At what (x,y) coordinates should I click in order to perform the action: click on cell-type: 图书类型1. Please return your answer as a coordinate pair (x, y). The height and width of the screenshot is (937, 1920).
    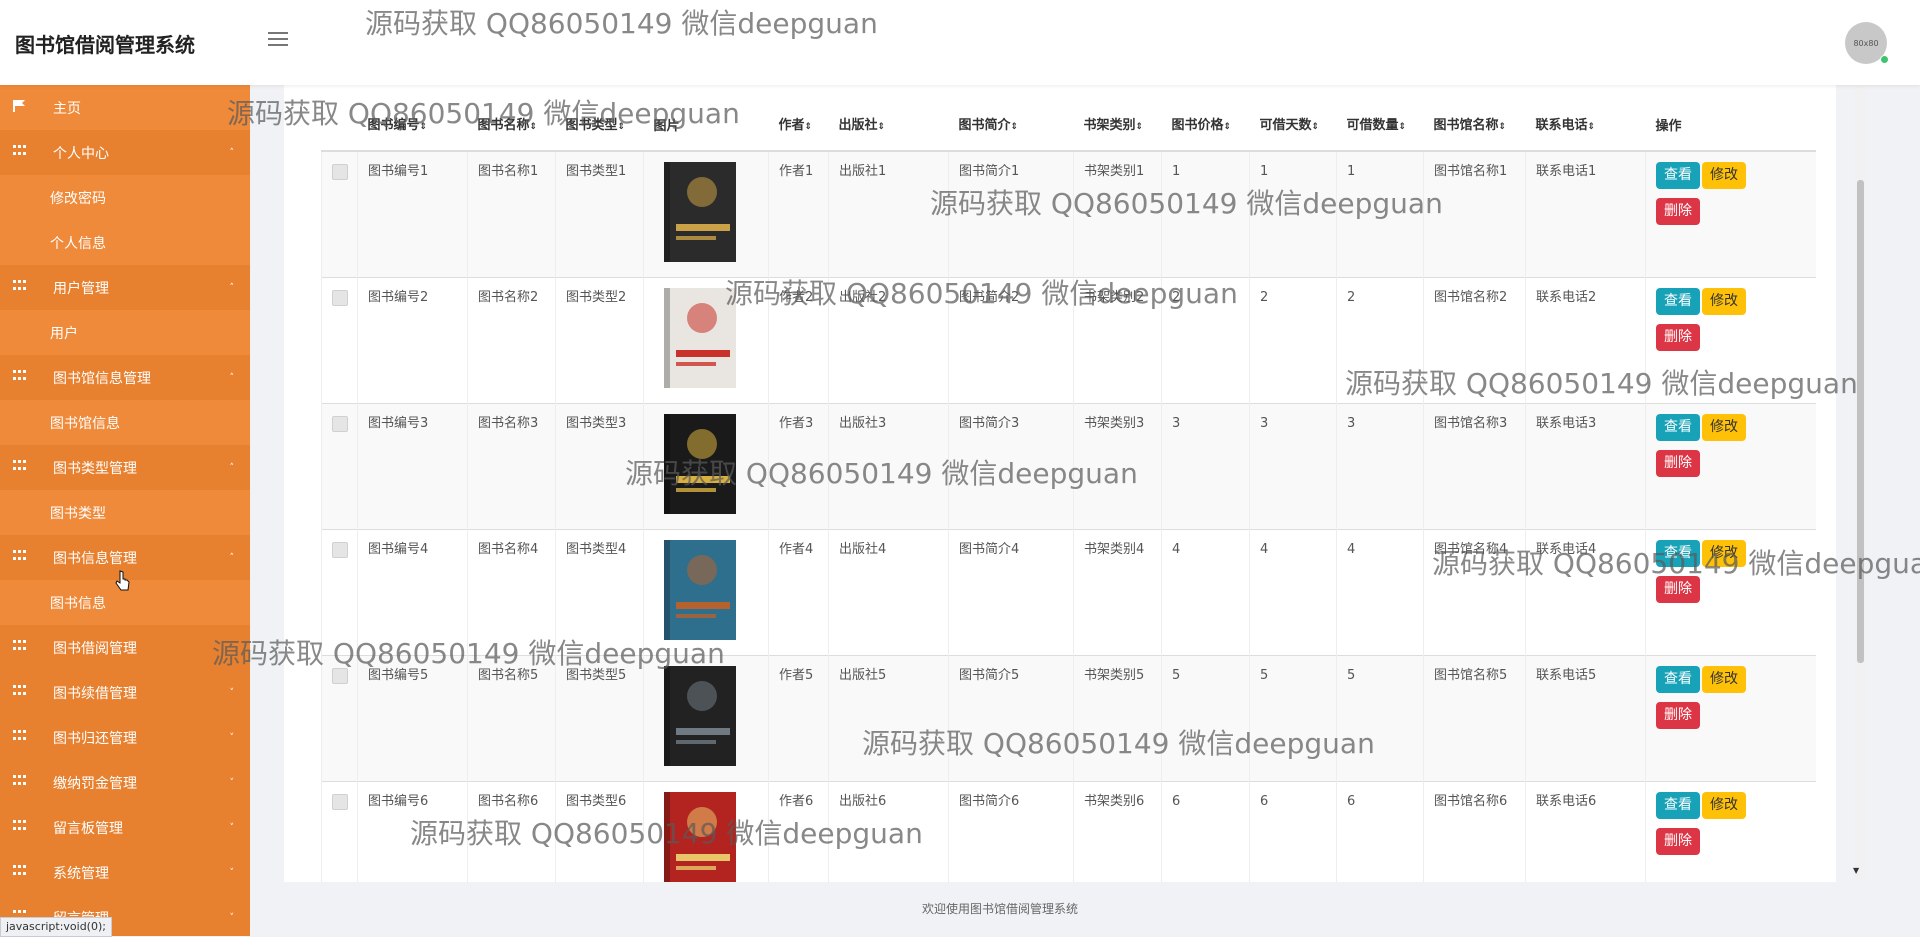
    Looking at the image, I should click on (599, 214).